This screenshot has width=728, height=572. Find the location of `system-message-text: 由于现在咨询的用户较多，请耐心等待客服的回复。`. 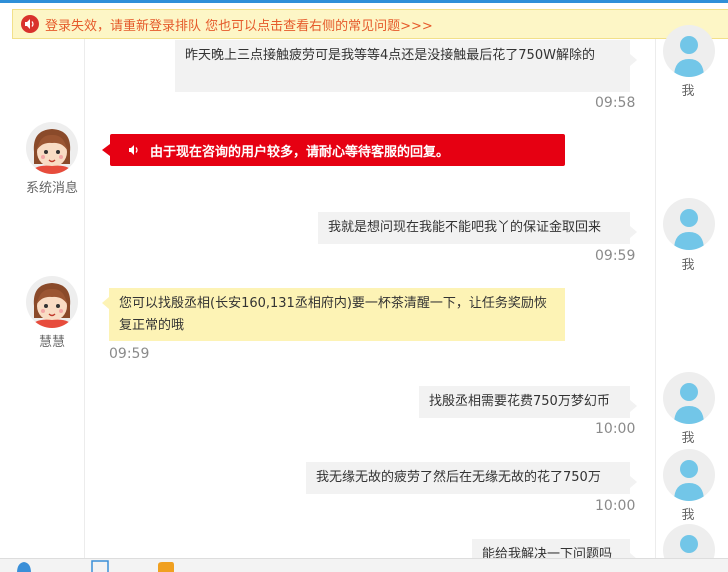

system-message-text: 由于现在咨询的用户较多，请耐心等待客服的回复。 is located at coordinates (300, 152).